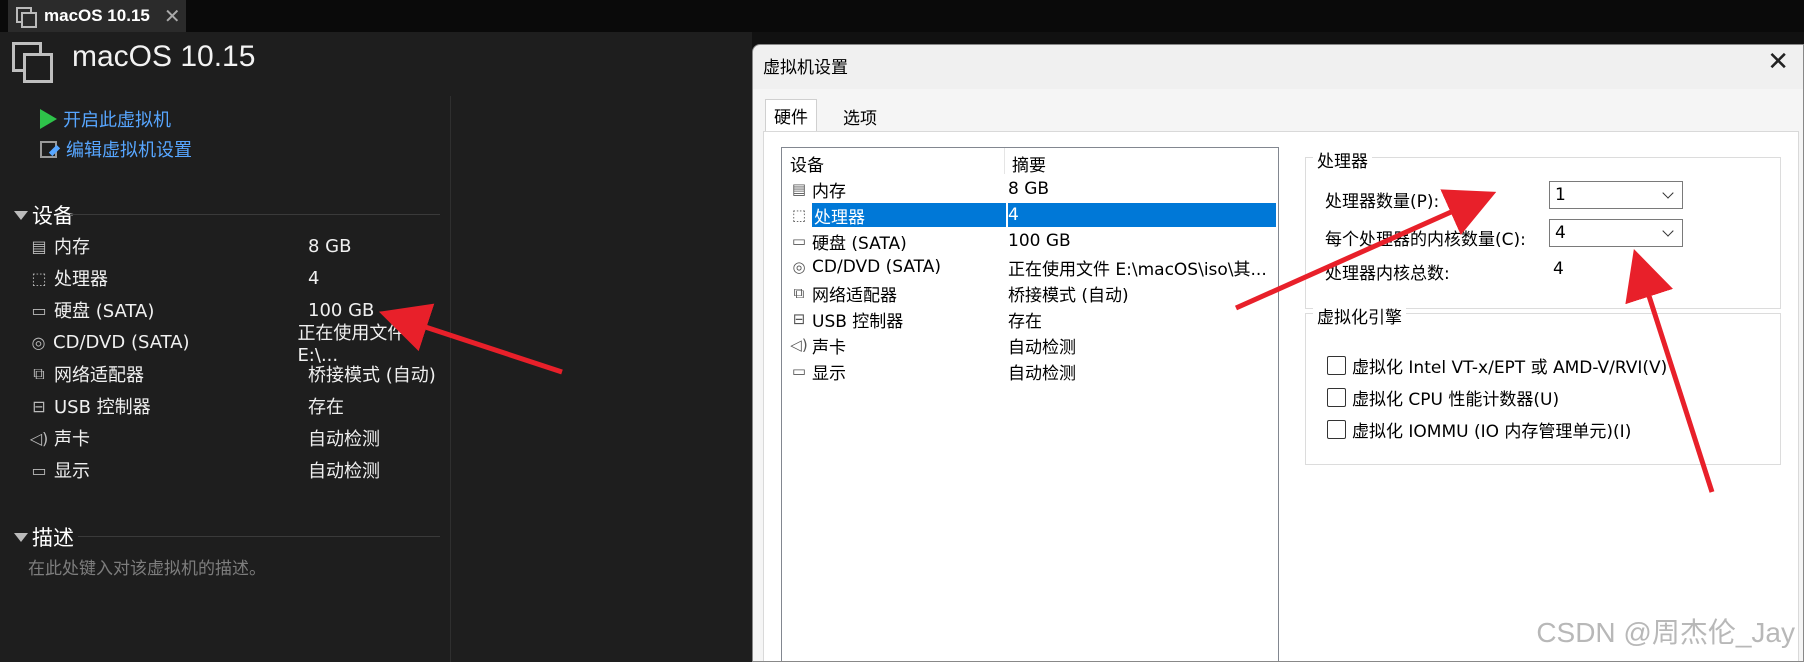 This screenshot has height=662, width=1804. I want to click on devices-section-header: 设备, so click(44, 215).